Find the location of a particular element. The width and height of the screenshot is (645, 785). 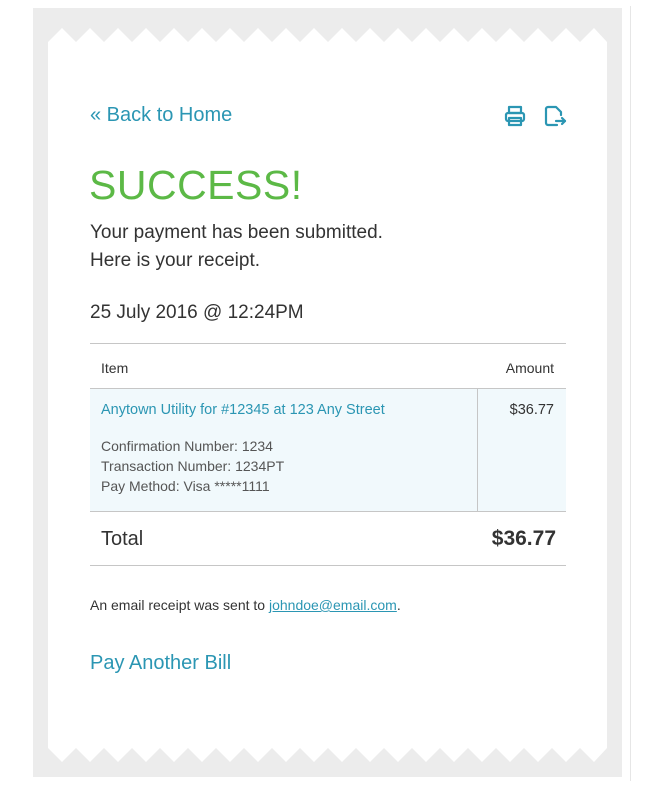

table-header: Item Amount is located at coordinates (328, 366).